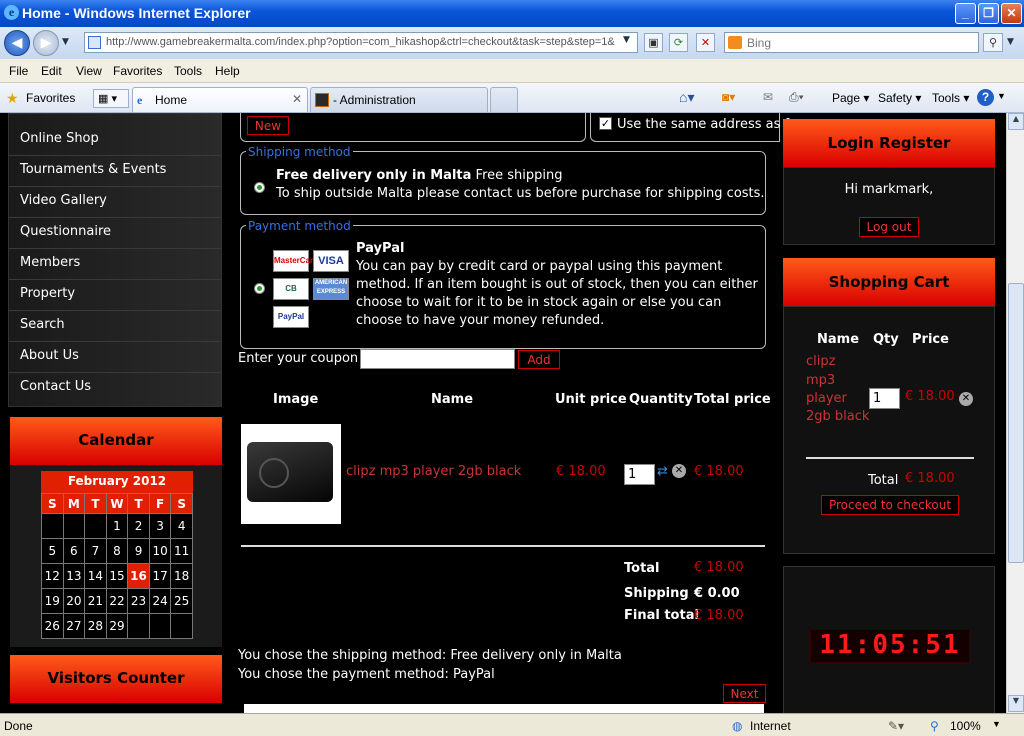 The image size is (1024, 736). I want to click on calendar-day: 5, so click(52, 551).